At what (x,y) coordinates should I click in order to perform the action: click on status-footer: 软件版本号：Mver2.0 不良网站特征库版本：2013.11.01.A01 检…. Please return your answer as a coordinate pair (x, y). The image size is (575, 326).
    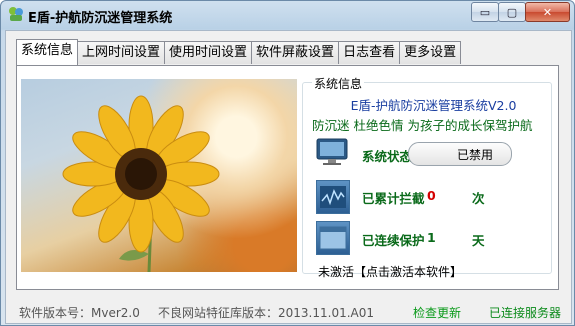
    Looking at the image, I should click on (288, 308).